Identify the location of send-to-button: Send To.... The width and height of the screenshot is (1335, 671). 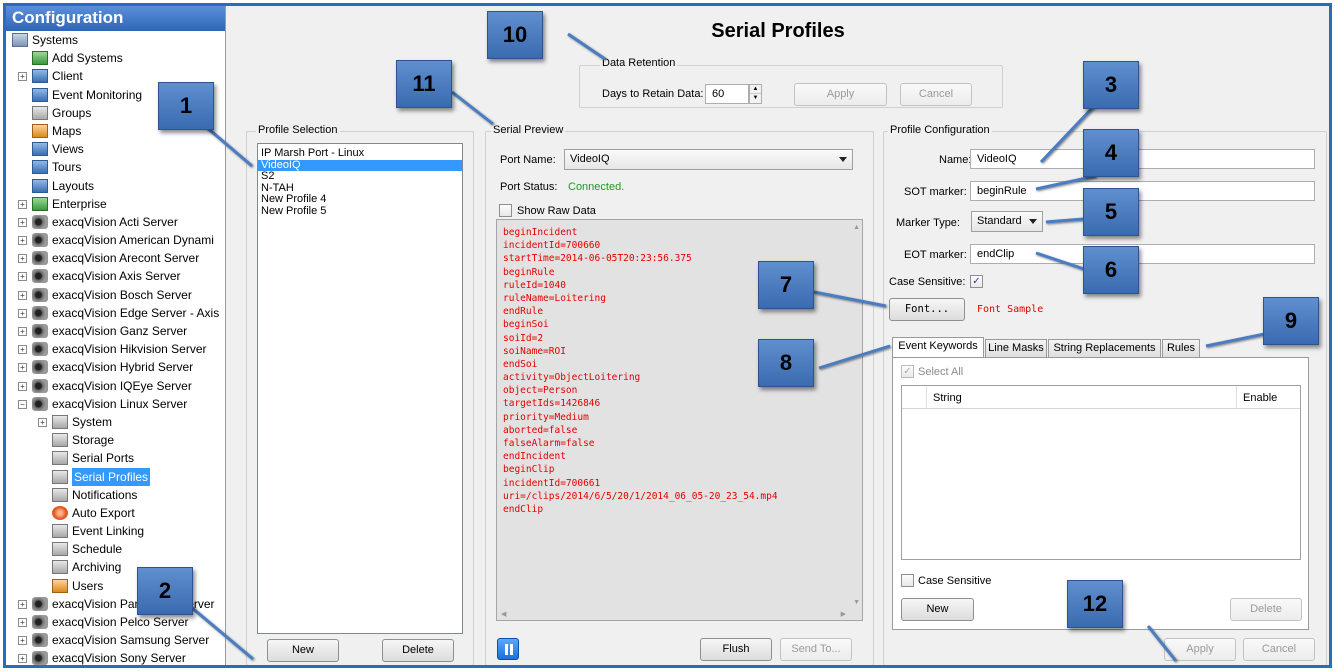
(816, 649).